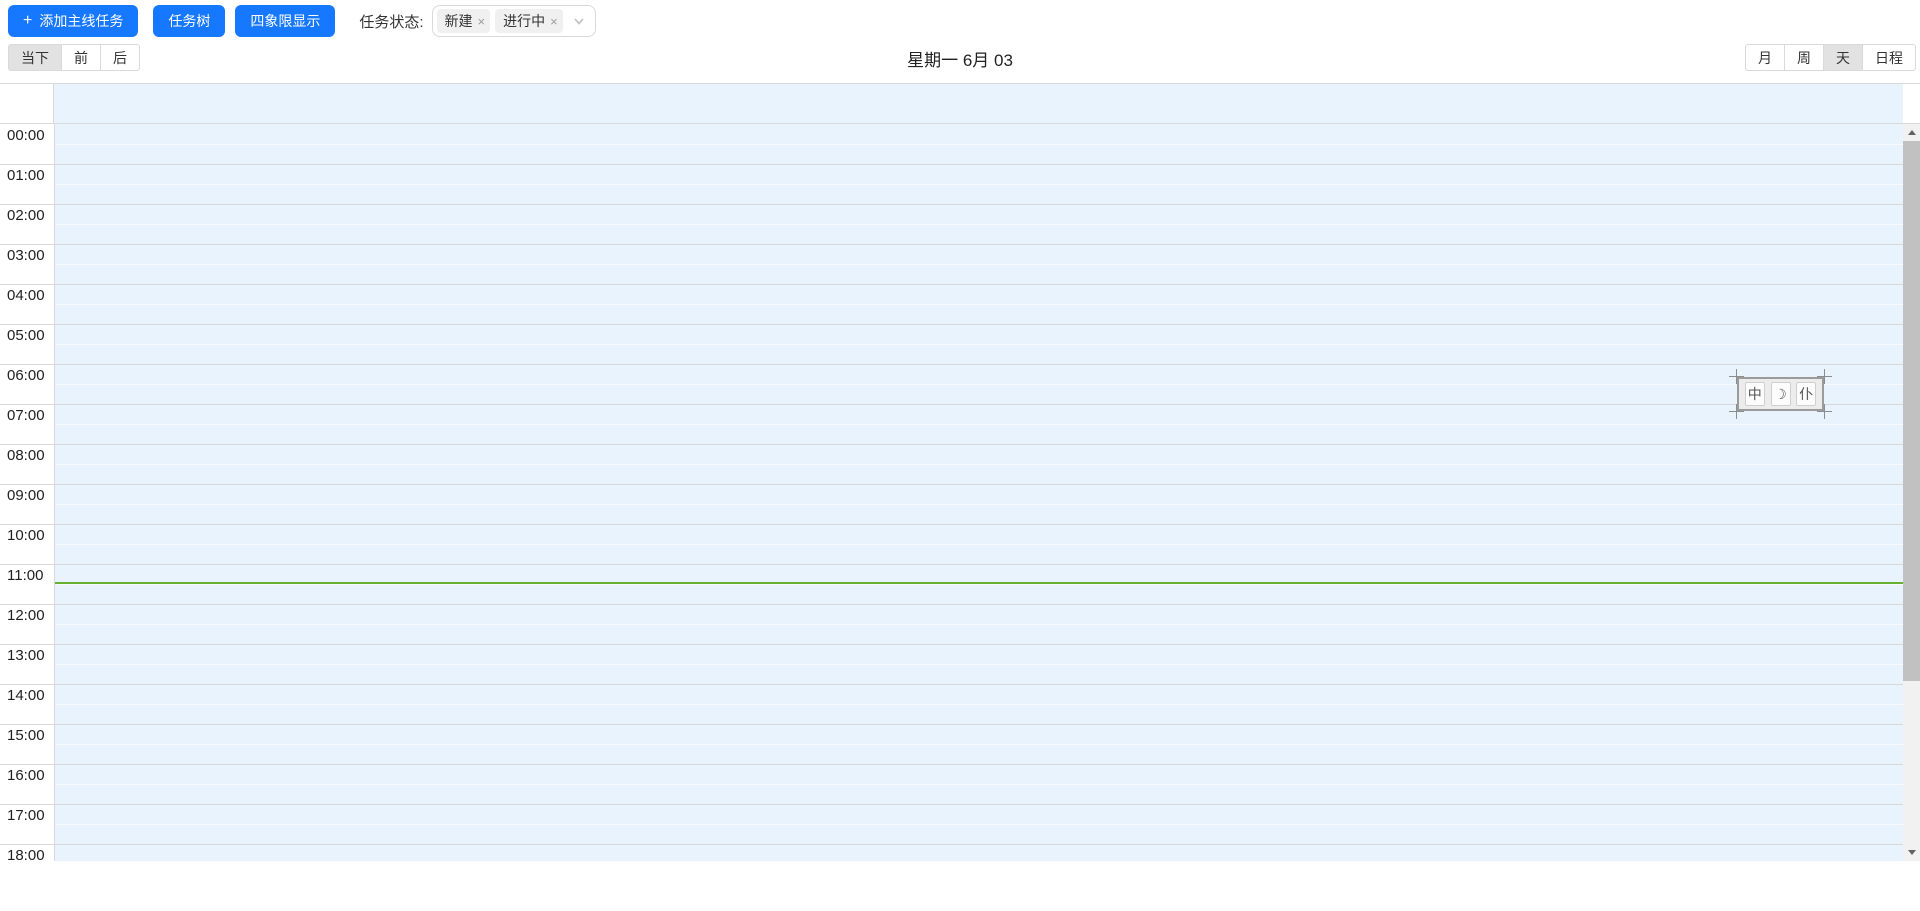 This screenshot has width=1920, height=911. Describe the element at coordinates (1889, 57) in the screenshot. I see `view-agenda-button: 日程` at that location.